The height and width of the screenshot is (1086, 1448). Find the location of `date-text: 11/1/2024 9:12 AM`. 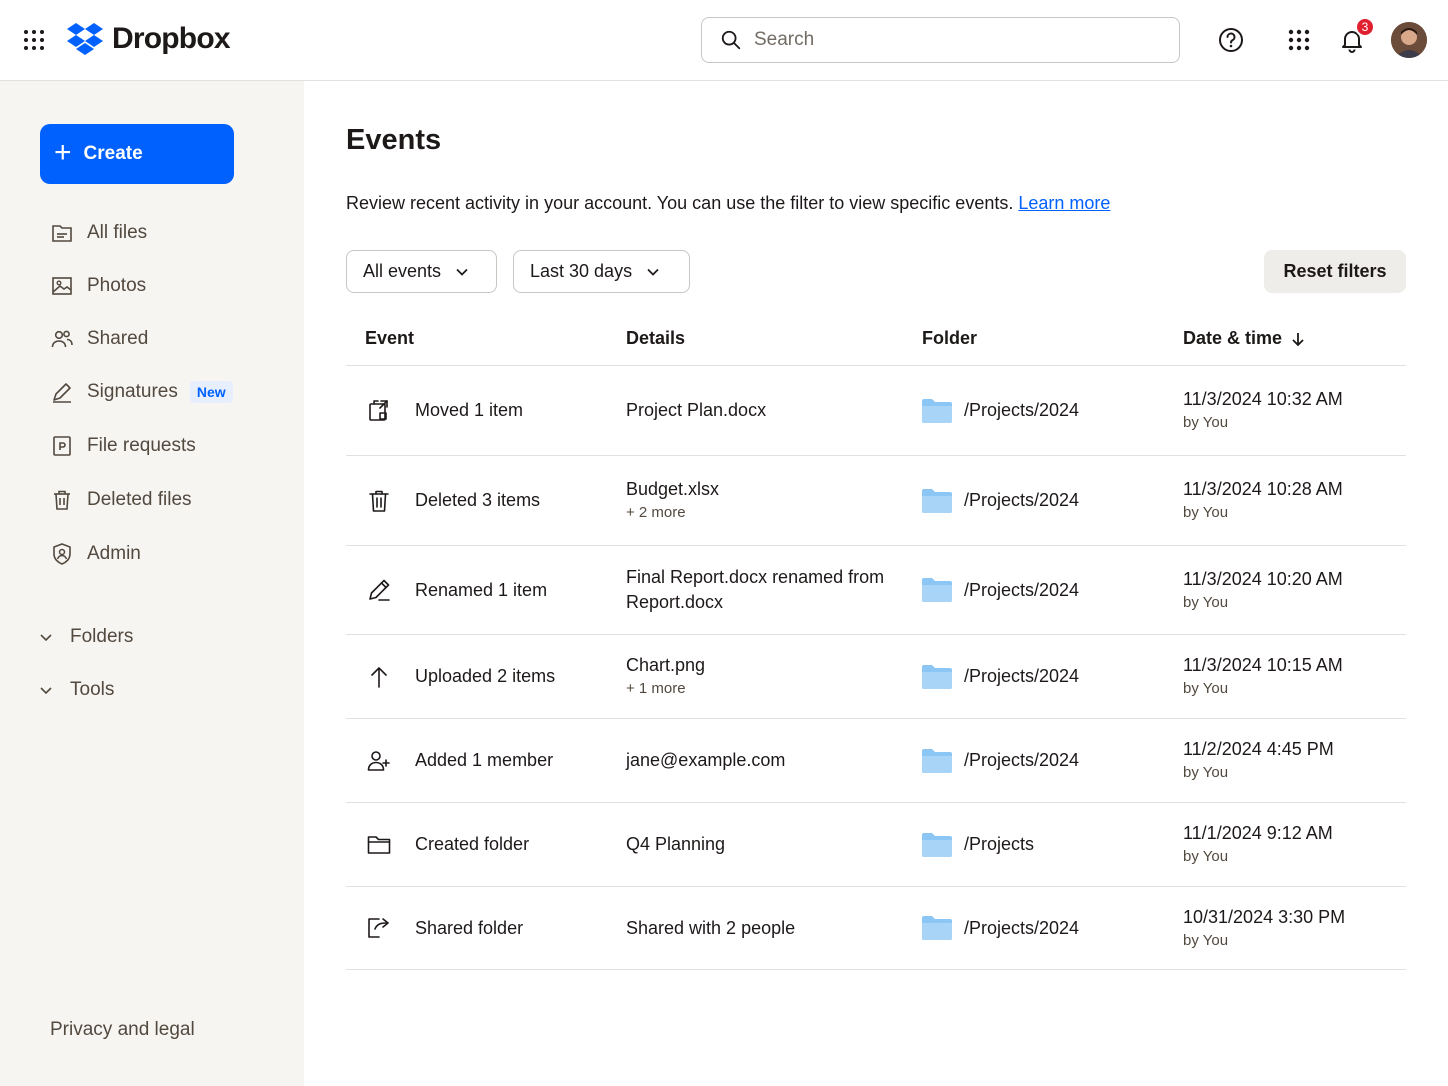

date-text: 11/1/2024 9:12 AM is located at coordinates (1258, 833).